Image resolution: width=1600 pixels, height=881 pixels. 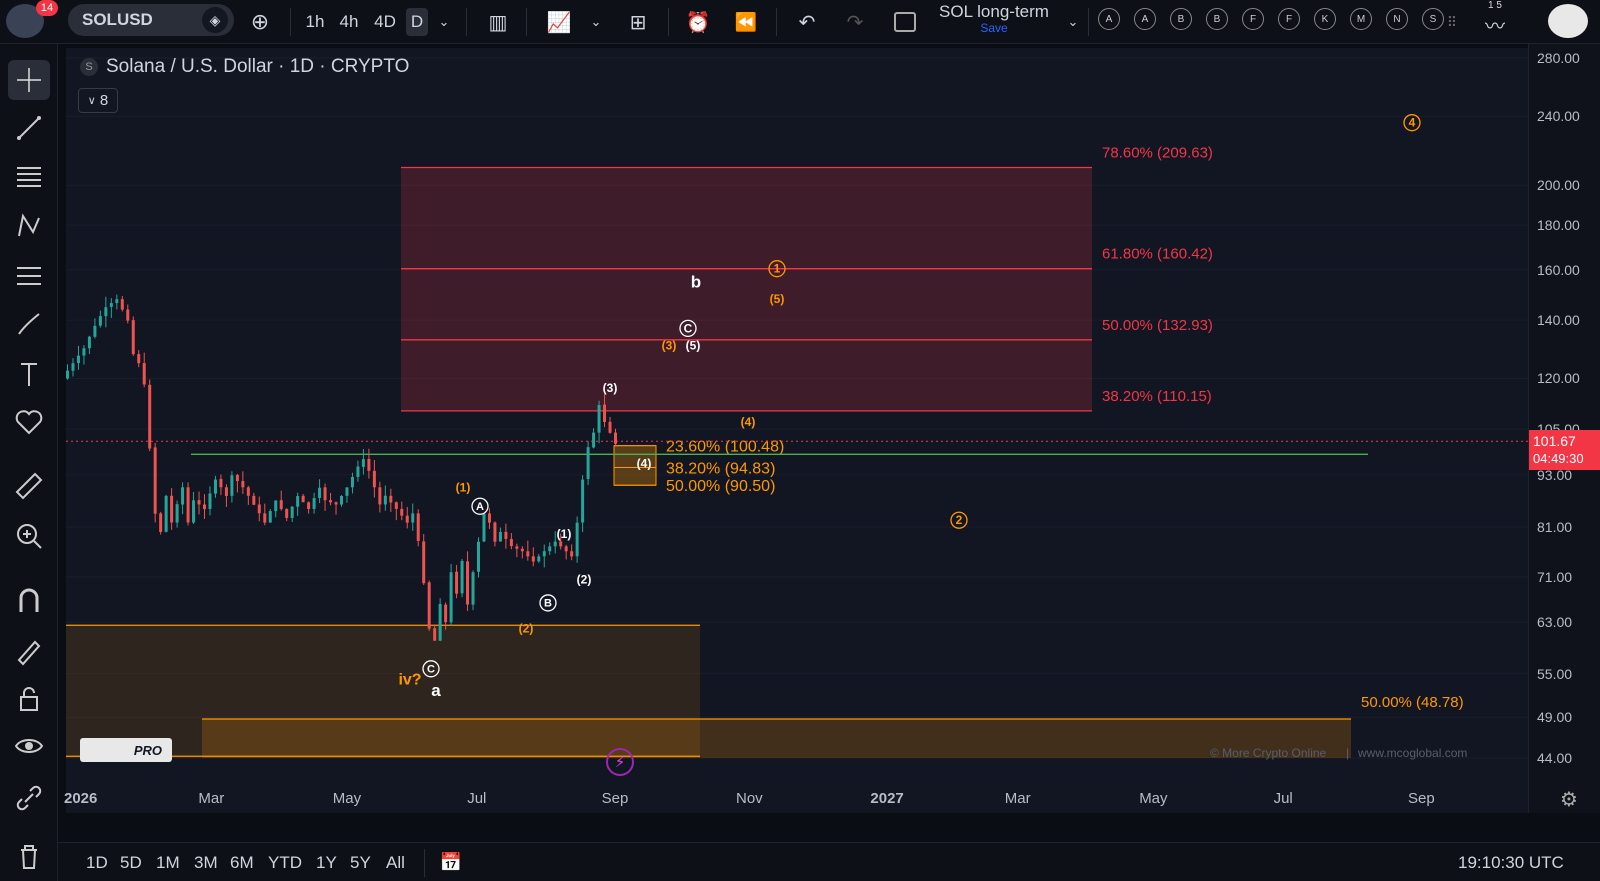 What do you see at coordinates (436, 690) in the screenshot?
I see `wave-label-a: a` at bounding box center [436, 690].